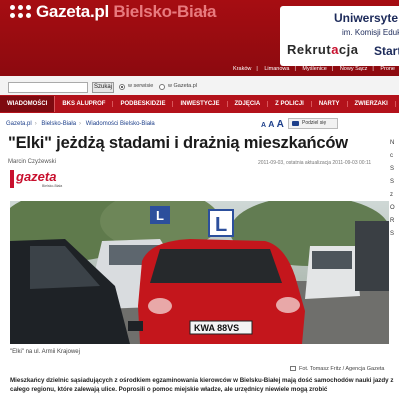  What do you see at coordinates (392, 188) in the screenshot?
I see `right-sidebar-cutoff: Nc SS zO RS` at bounding box center [392, 188].